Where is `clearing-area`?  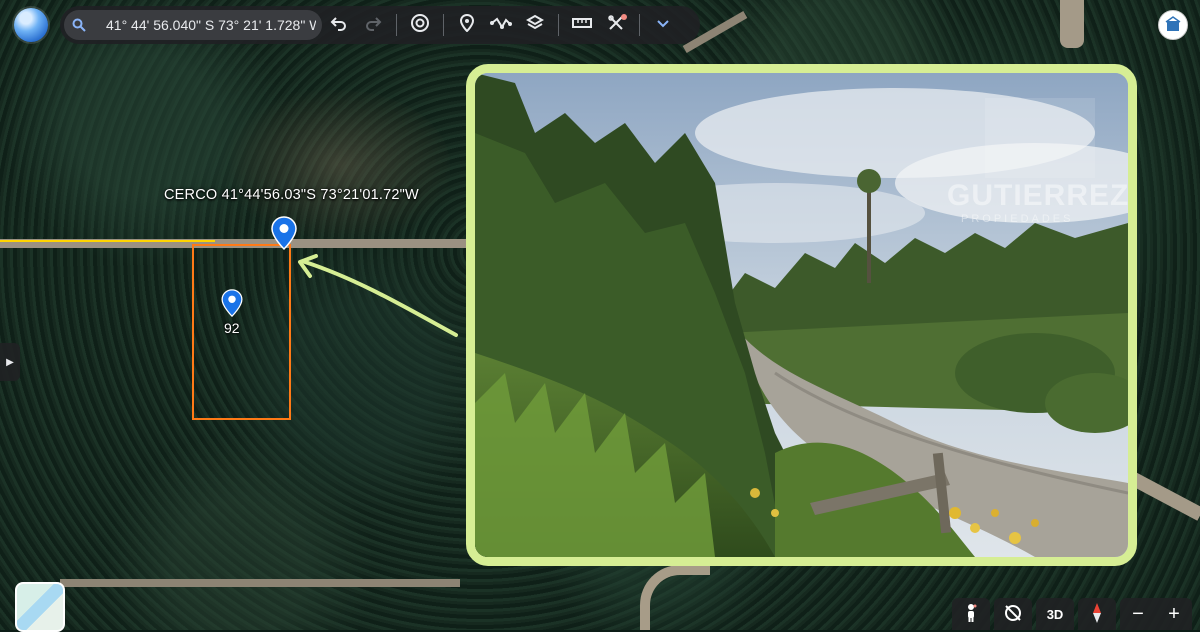
clearing-area is located at coordinates (340, 165).